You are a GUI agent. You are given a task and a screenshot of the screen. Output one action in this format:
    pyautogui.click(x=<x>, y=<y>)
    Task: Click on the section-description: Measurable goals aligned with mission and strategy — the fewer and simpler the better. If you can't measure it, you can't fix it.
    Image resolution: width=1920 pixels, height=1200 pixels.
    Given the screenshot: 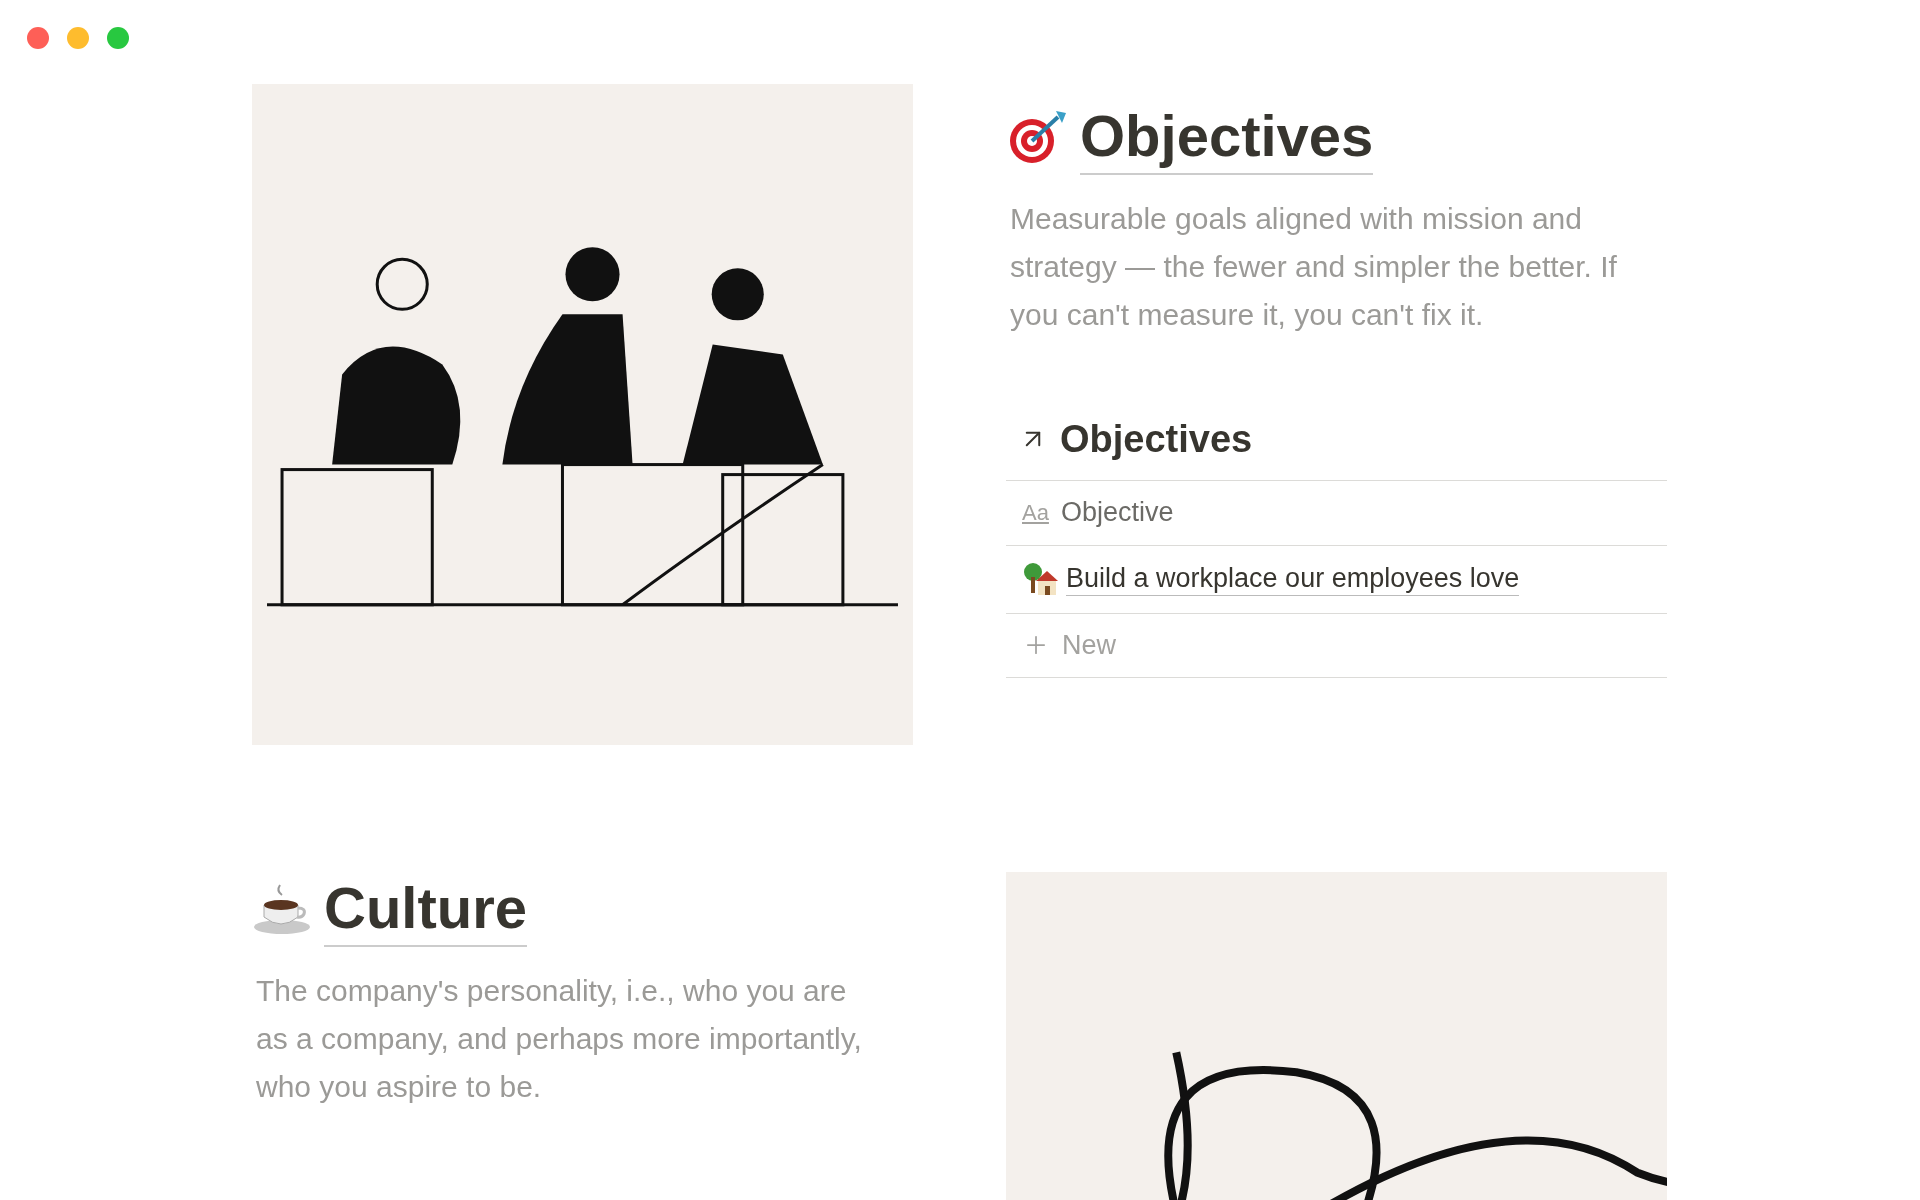 What is the action you would take?
    pyautogui.click(x=1313, y=266)
    